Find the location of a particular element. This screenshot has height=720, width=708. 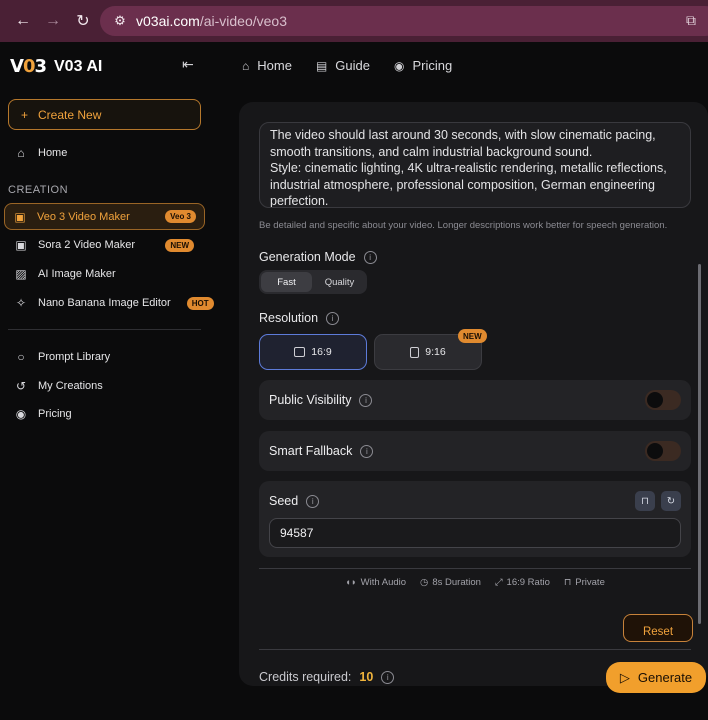

sidebar-item-ai-image-maker: ▨ AI Image Maker is located at coordinates (110, 274).